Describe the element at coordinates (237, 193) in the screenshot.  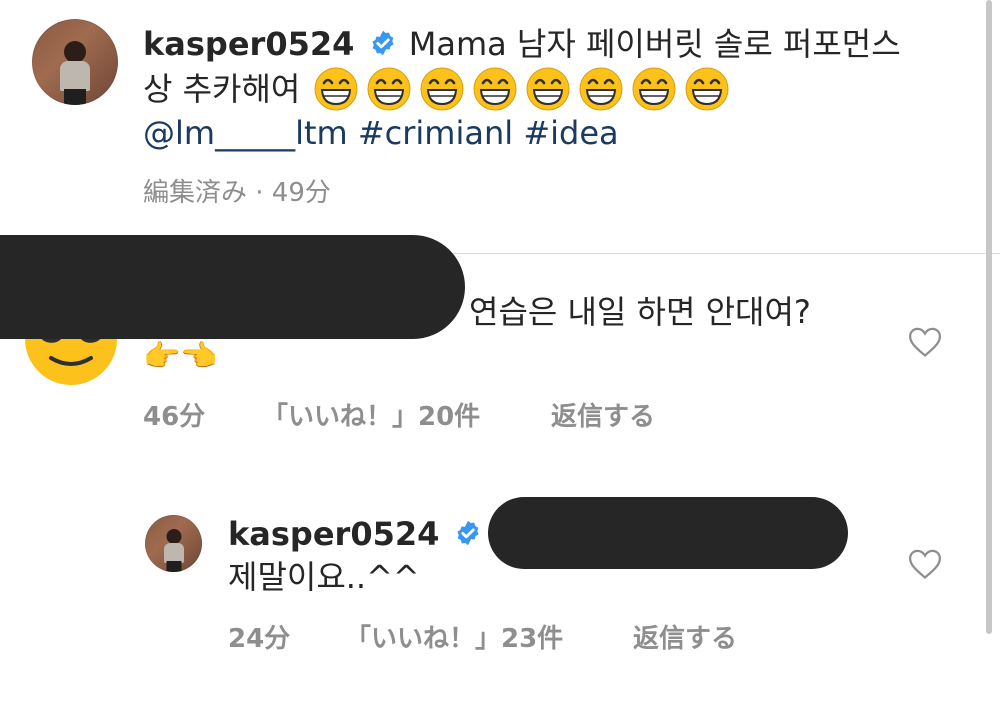
I see `post-meta: 編集済み · 49分` at that location.